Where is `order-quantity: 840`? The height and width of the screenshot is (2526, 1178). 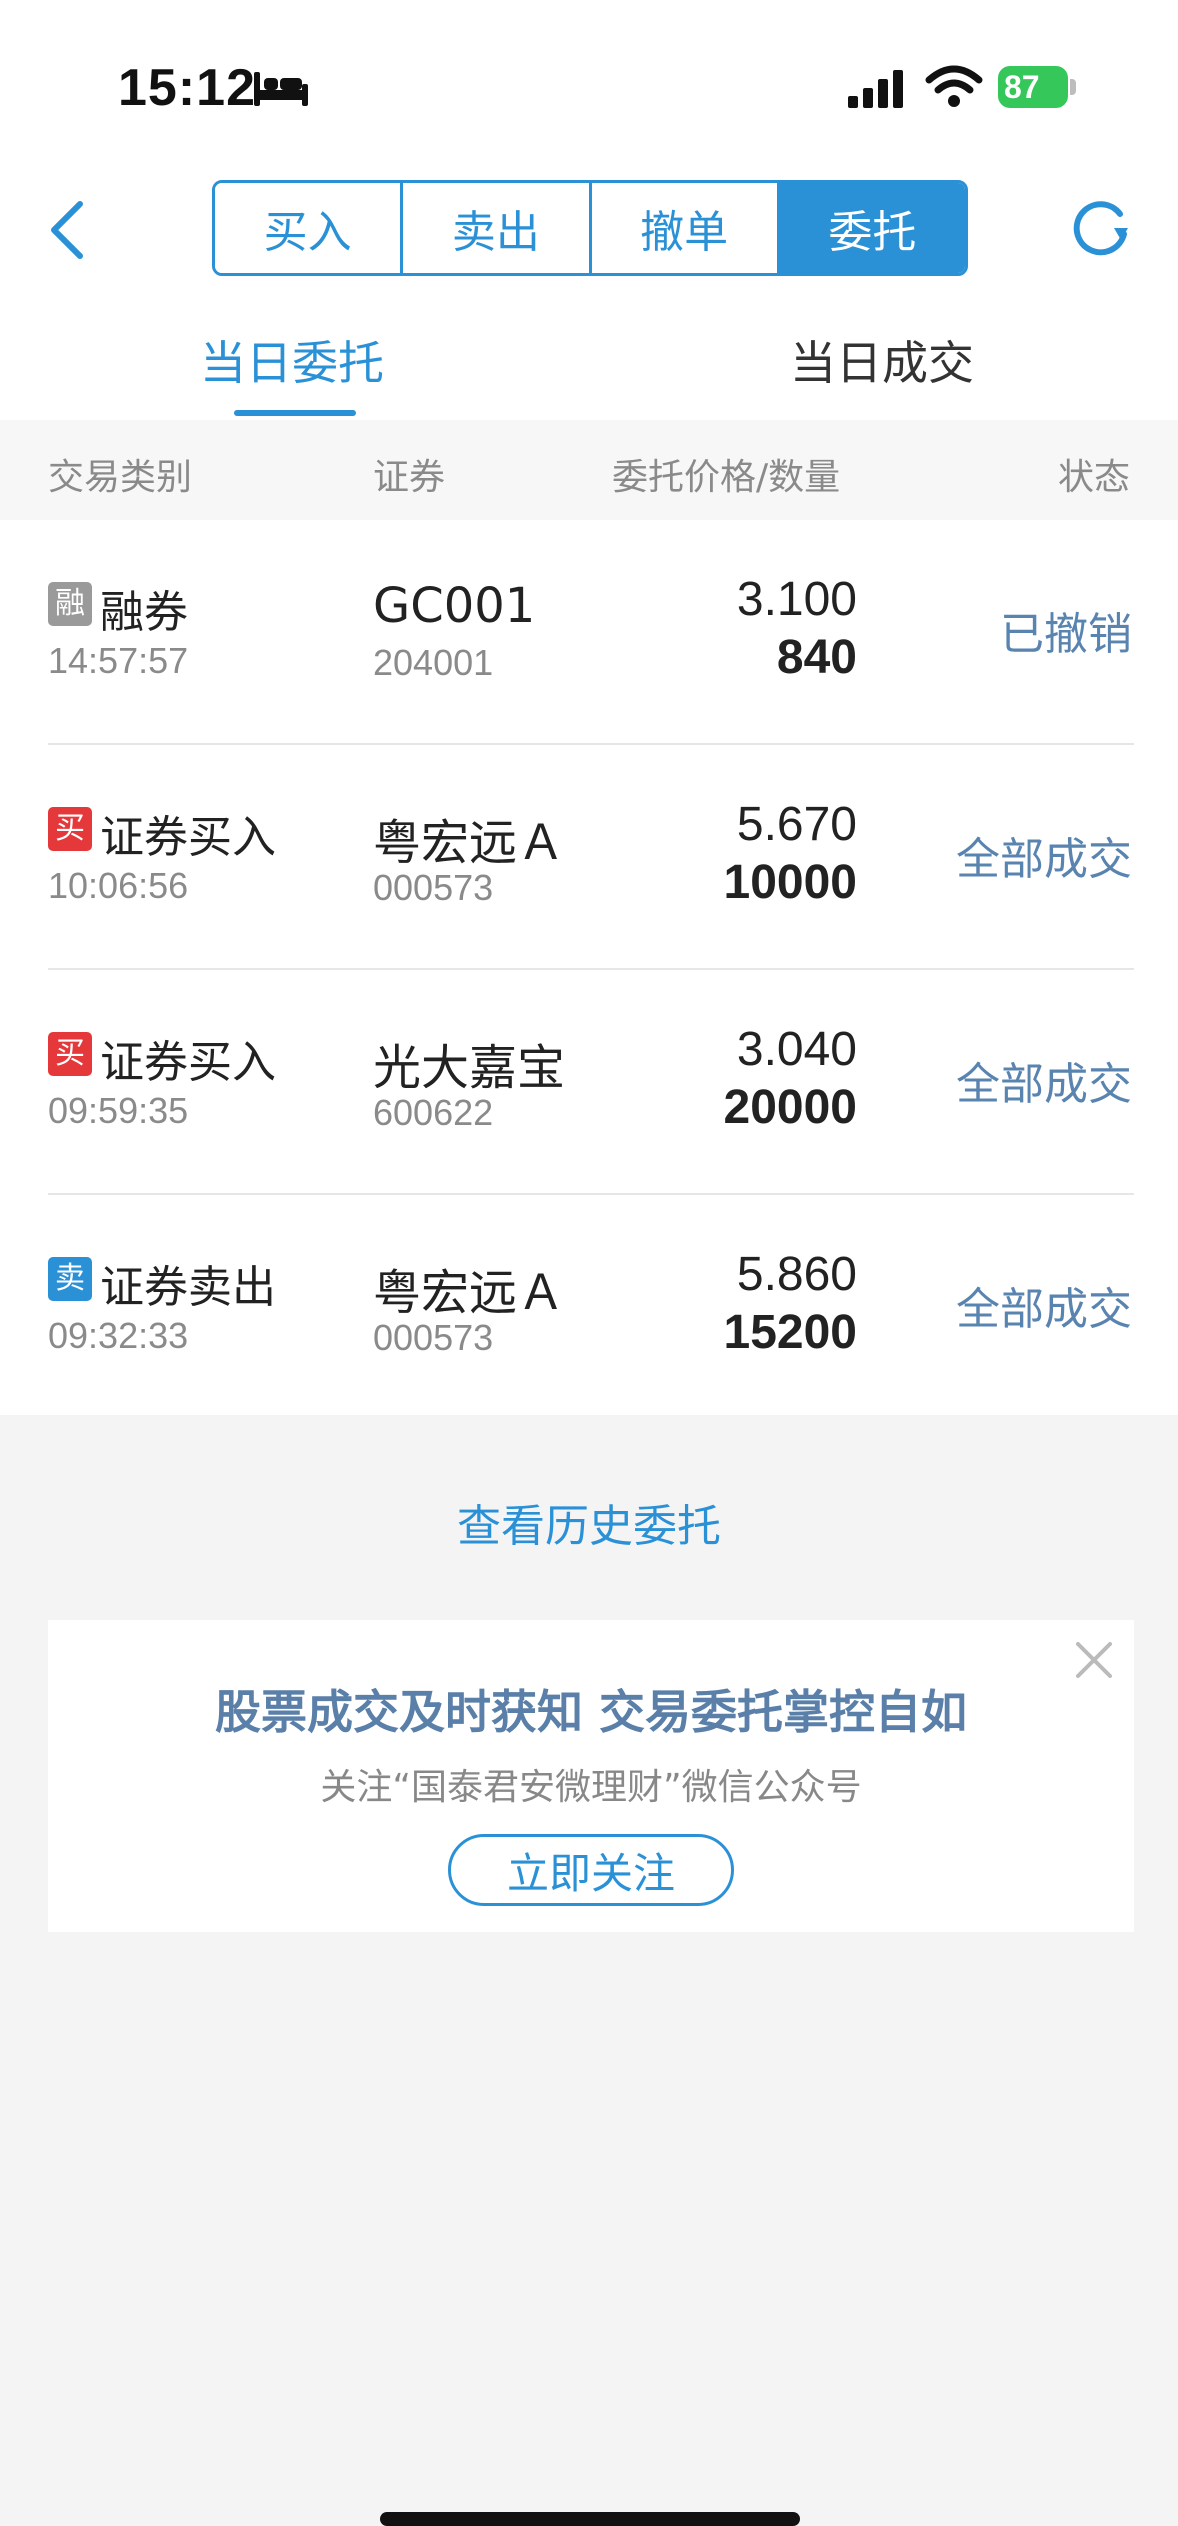 order-quantity: 840 is located at coordinates (816, 657).